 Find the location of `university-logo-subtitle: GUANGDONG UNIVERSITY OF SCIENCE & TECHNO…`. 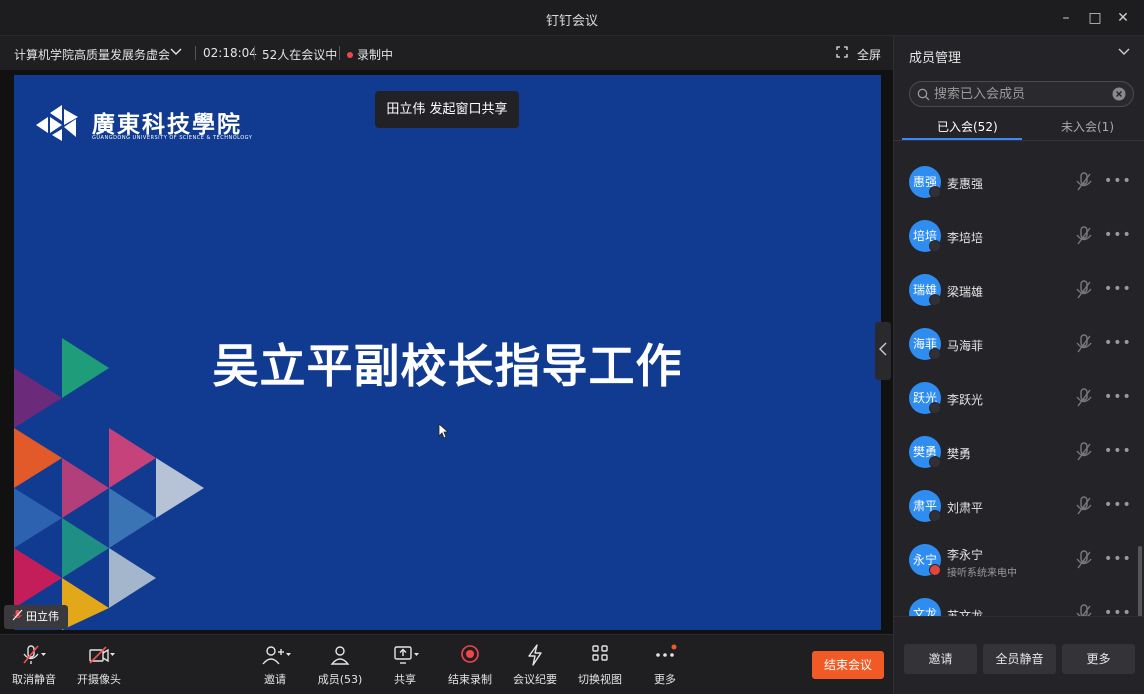

university-logo-subtitle: GUANGDONG UNIVERSITY OF SCIENCE & TECHNO… is located at coordinates (172, 138).